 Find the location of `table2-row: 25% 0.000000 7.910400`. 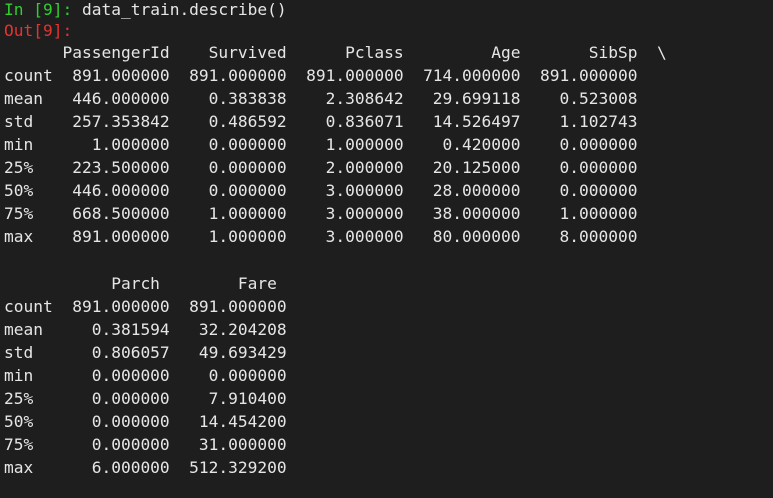

table2-row: 25% 0.000000 7.910400 is located at coordinates (145, 398).